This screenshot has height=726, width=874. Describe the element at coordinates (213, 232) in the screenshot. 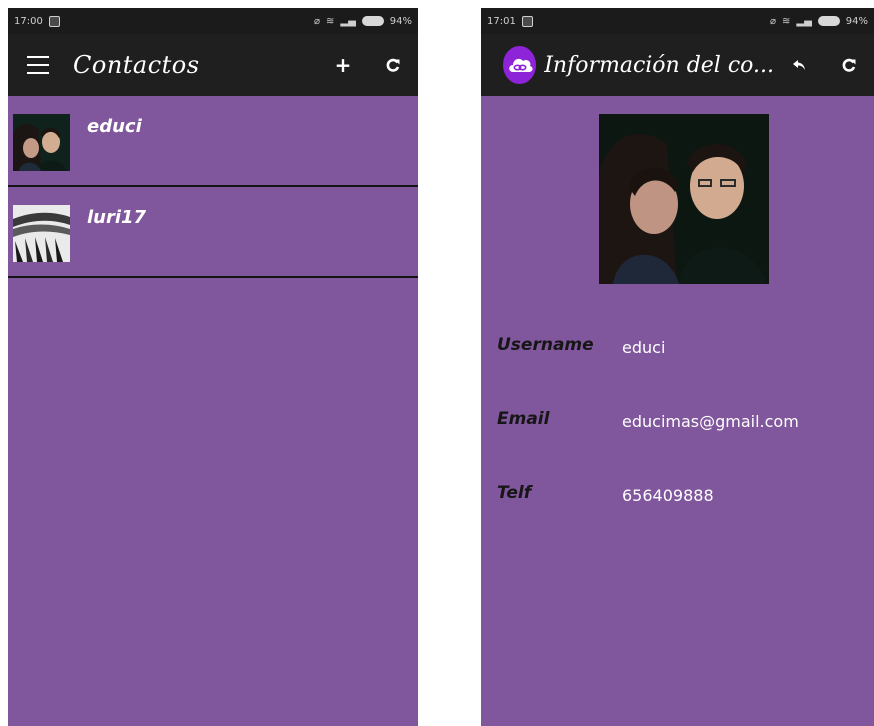

I see `contact-item: luri17` at that location.